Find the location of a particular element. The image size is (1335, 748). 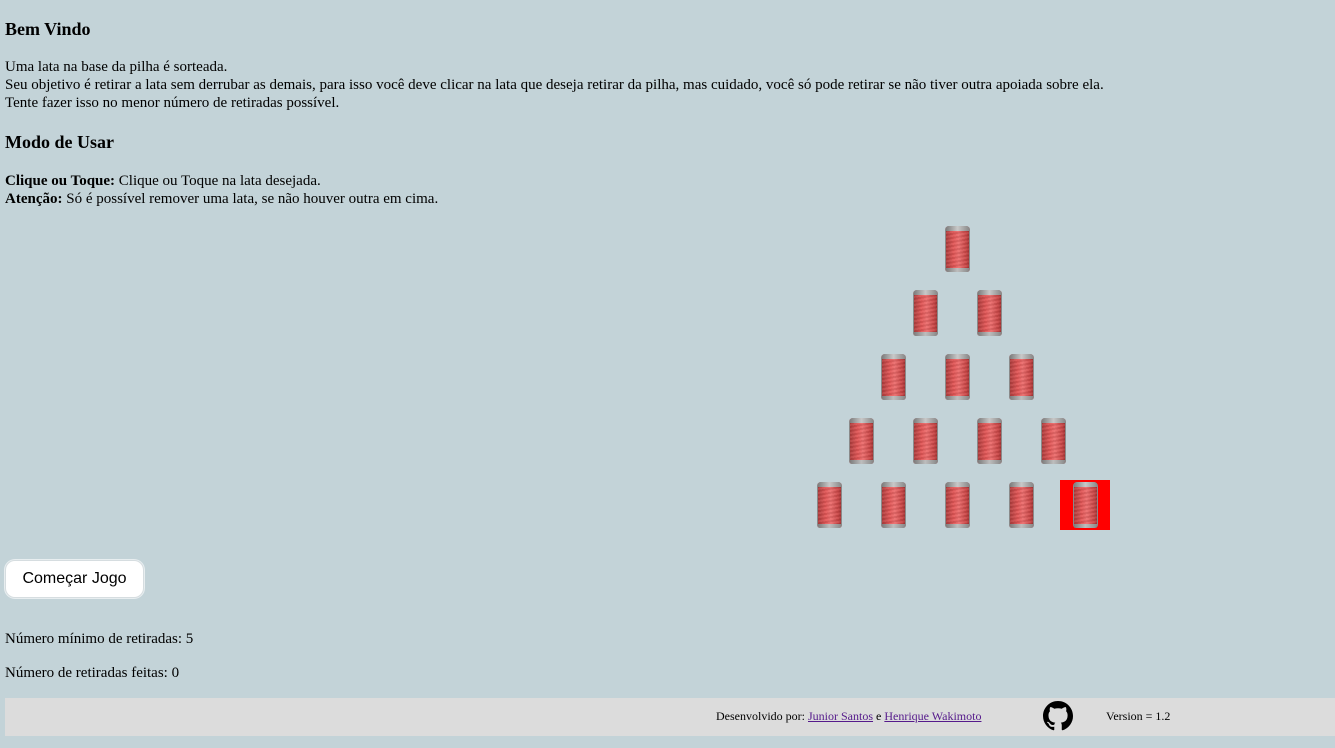

removals-done-stat: Número de retiradas feitas: 0 is located at coordinates (92, 673).